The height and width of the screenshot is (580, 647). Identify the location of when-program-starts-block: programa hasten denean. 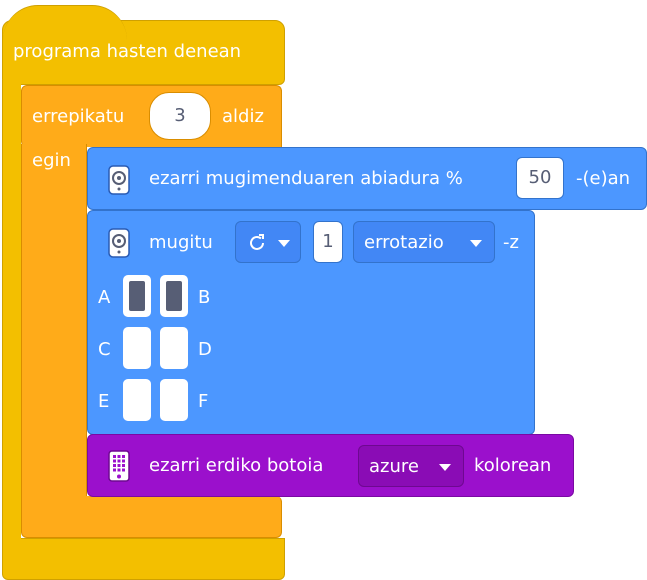
(143, 45).